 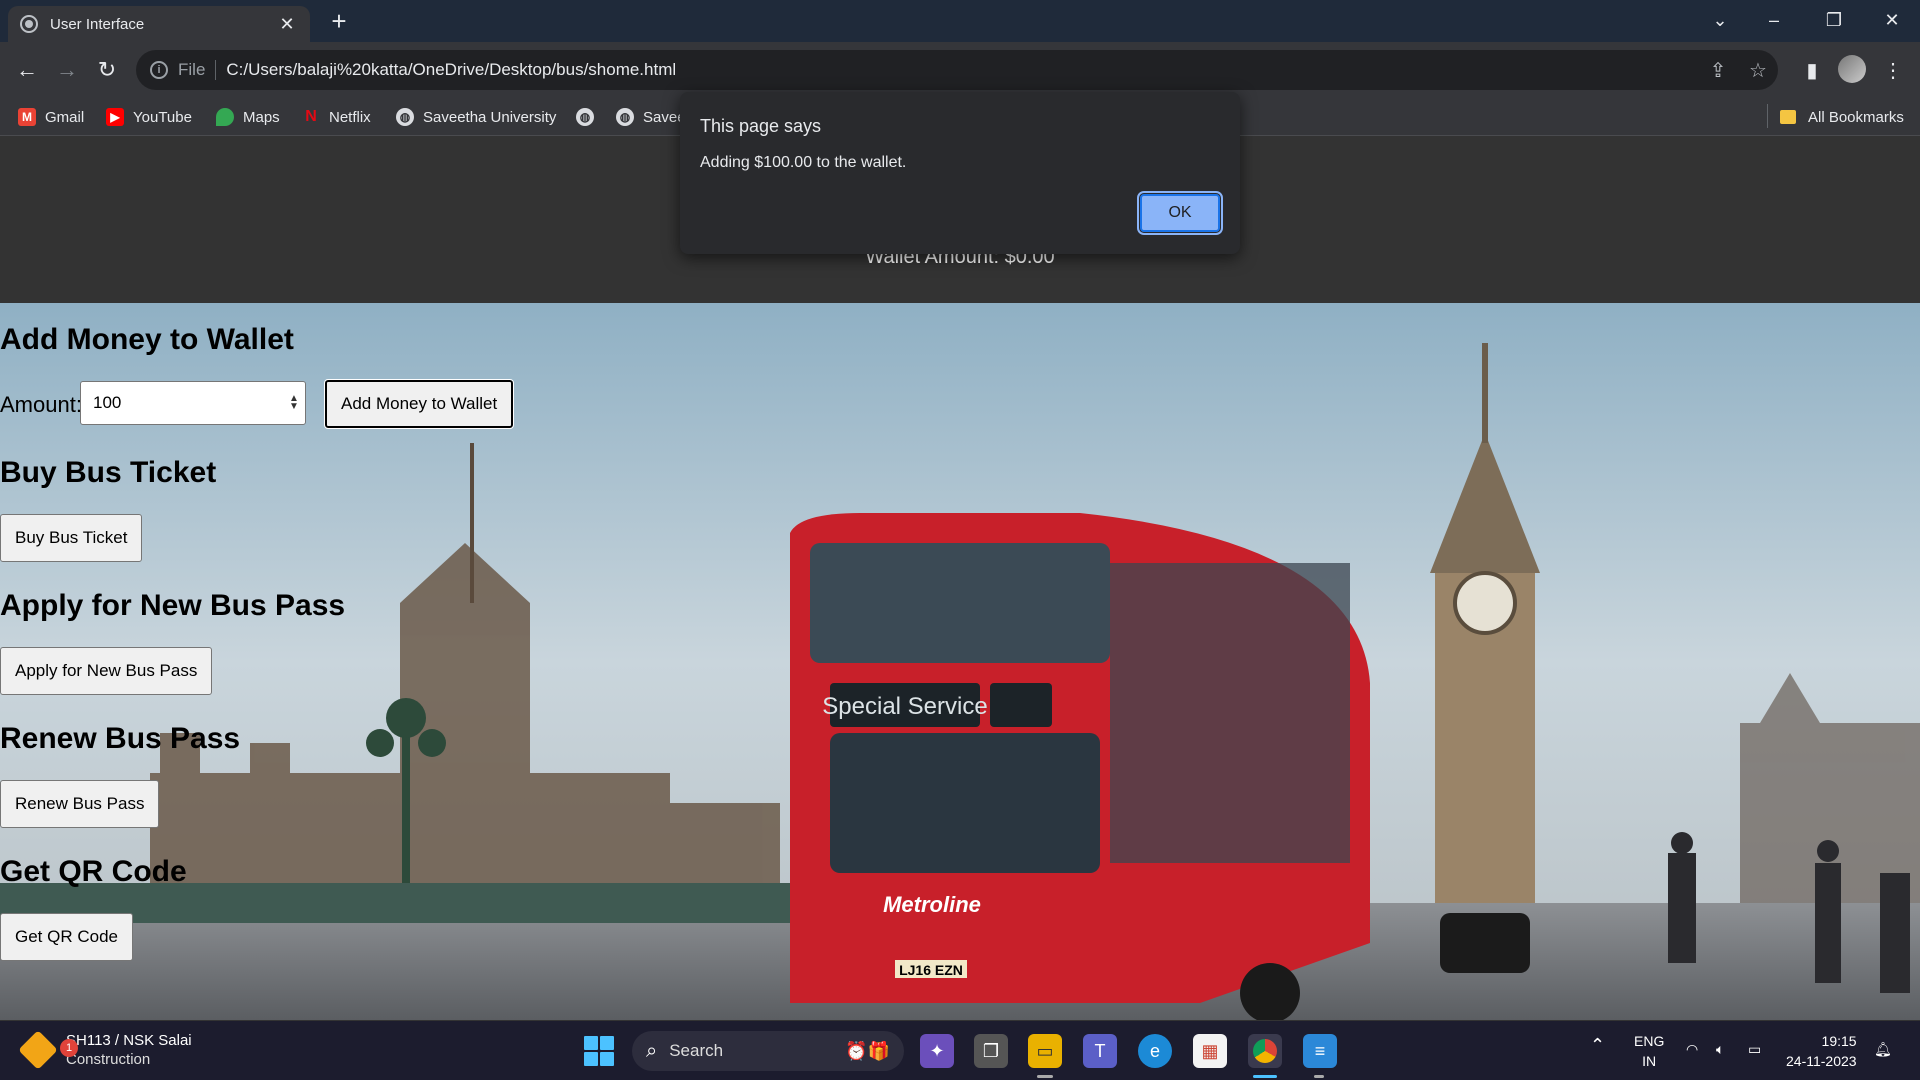 I want to click on netflix-icon: N, so click(x=311, y=116).